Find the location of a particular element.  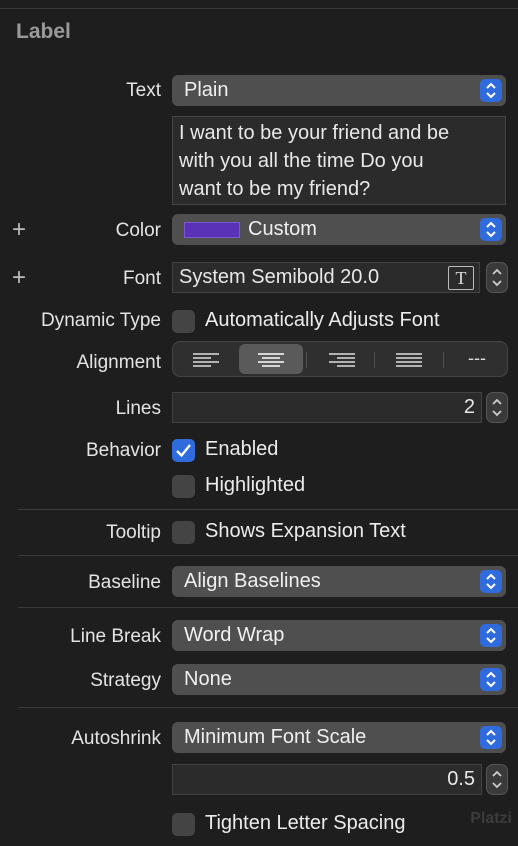

behavior-label: Behavior is located at coordinates (123, 450).